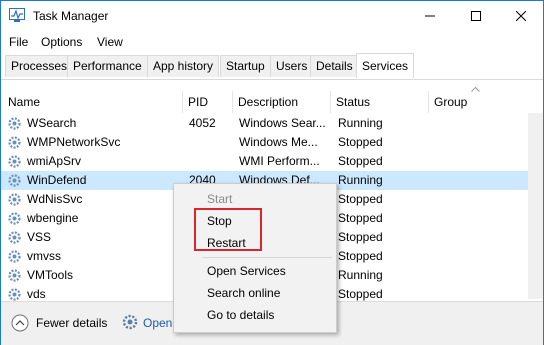 Image resolution: width=544 pixels, height=345 pixels. I want to click on menu-item-go-to-details: Go to details, so click(255, 315).